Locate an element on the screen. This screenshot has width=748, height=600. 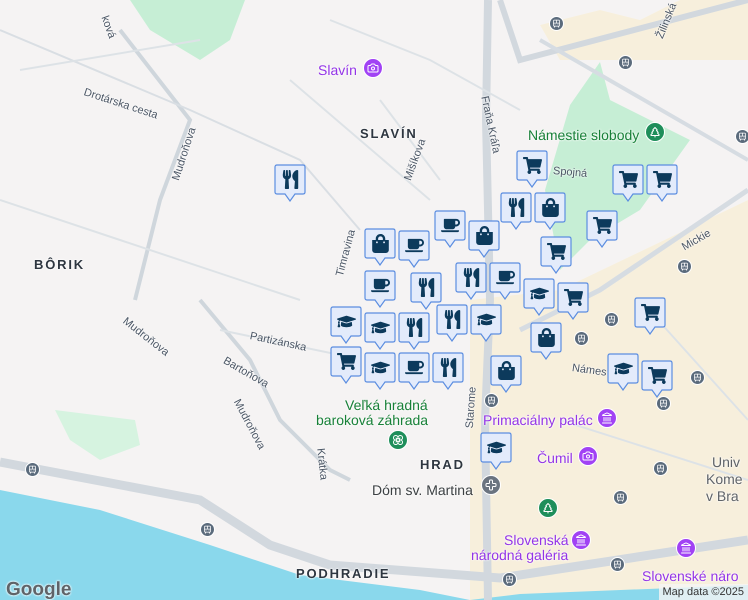
place-label: Univ is located at coordinates (726, 462).